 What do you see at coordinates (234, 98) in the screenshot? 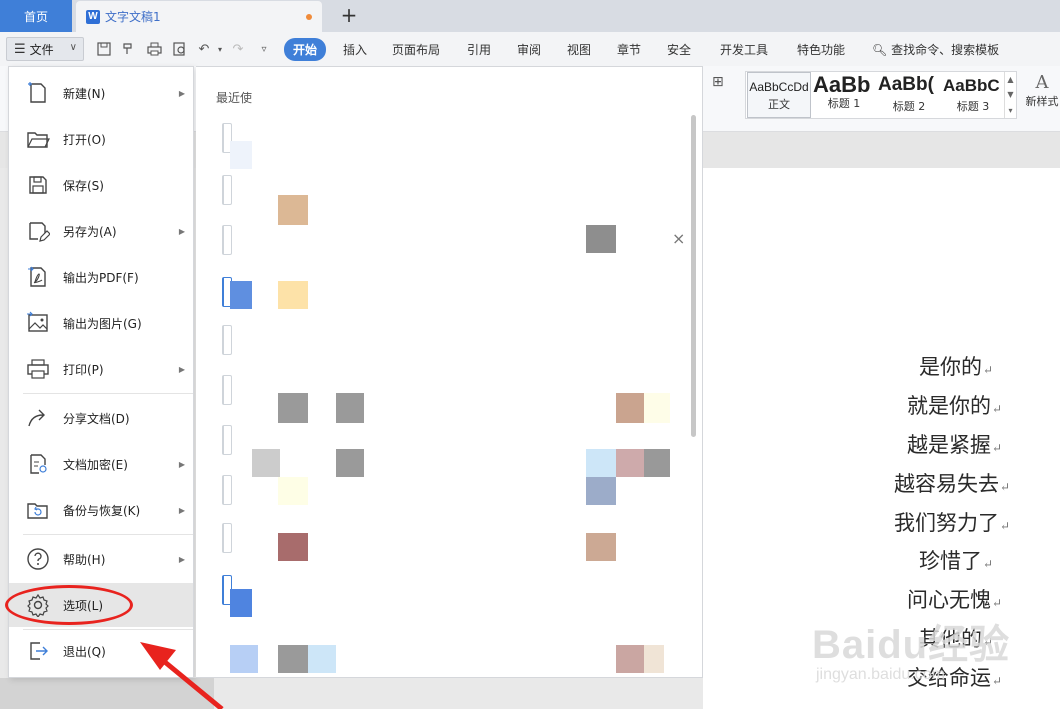
I see `recent-title: 最近使` at bounding box center [234, 98].